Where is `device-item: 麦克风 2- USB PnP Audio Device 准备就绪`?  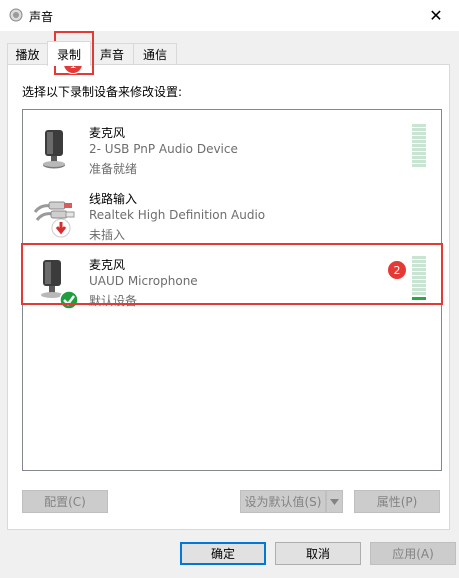
device-item: 麦克风 2- USB PnP Audio Device 准备就绪 is located at coordinates (232, 148).